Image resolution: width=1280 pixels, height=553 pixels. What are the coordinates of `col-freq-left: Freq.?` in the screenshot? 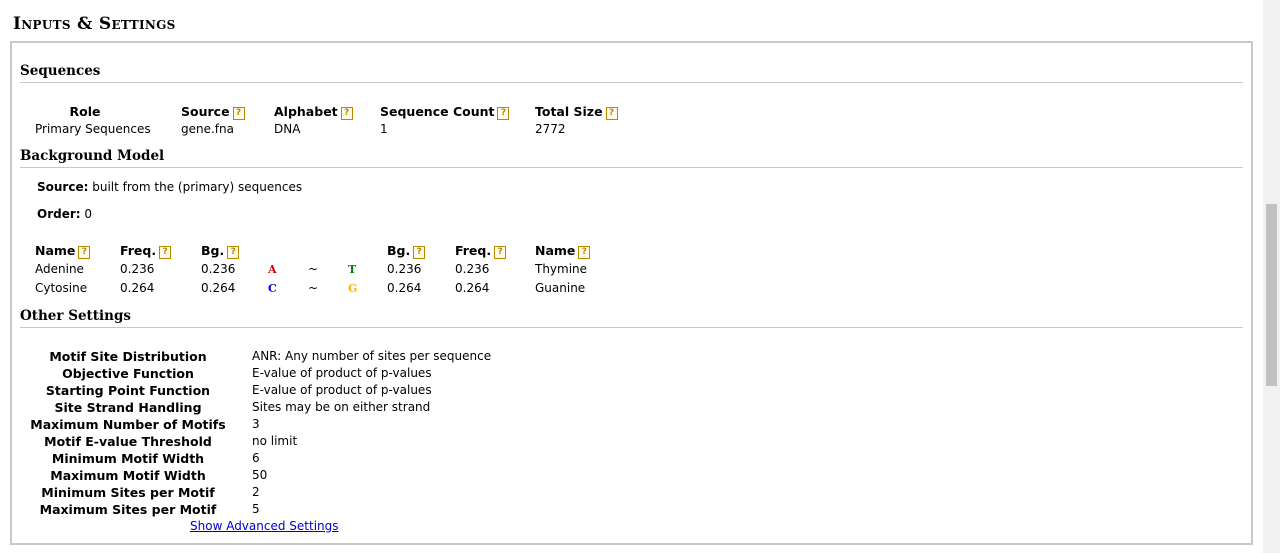 It's located at (146, 251).